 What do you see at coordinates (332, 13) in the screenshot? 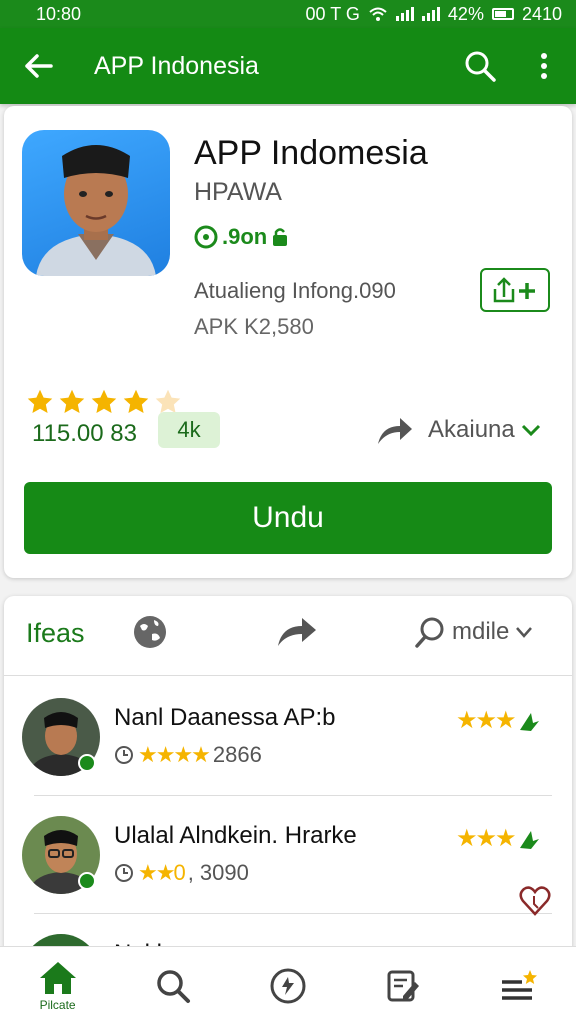
I see `network-indicators: 00 T G` at bounding box center [332, 13].